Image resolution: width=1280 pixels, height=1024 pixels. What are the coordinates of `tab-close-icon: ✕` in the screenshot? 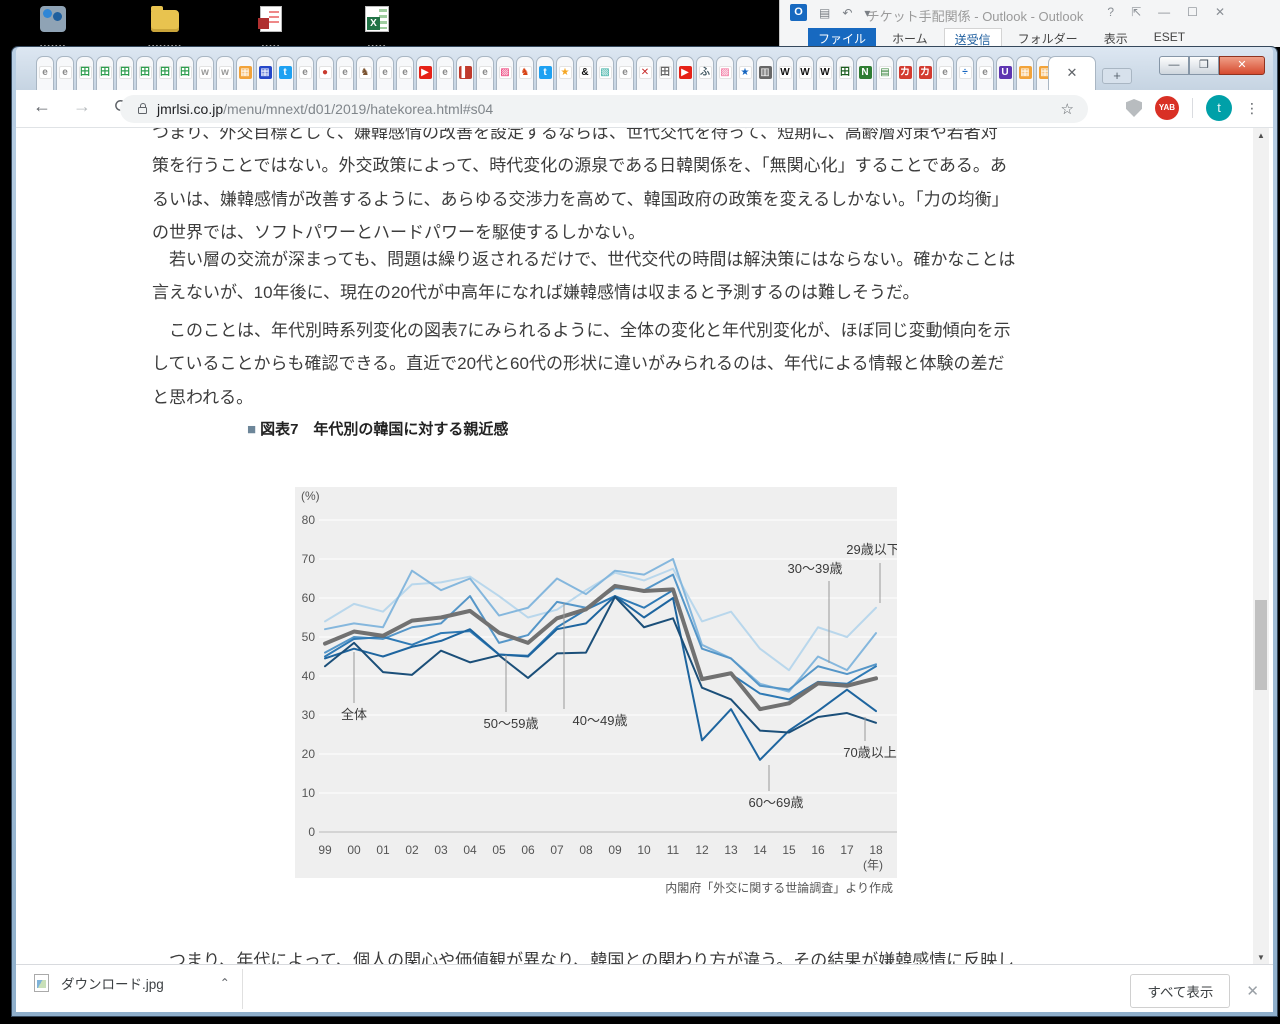 It's located at (1072, 72).